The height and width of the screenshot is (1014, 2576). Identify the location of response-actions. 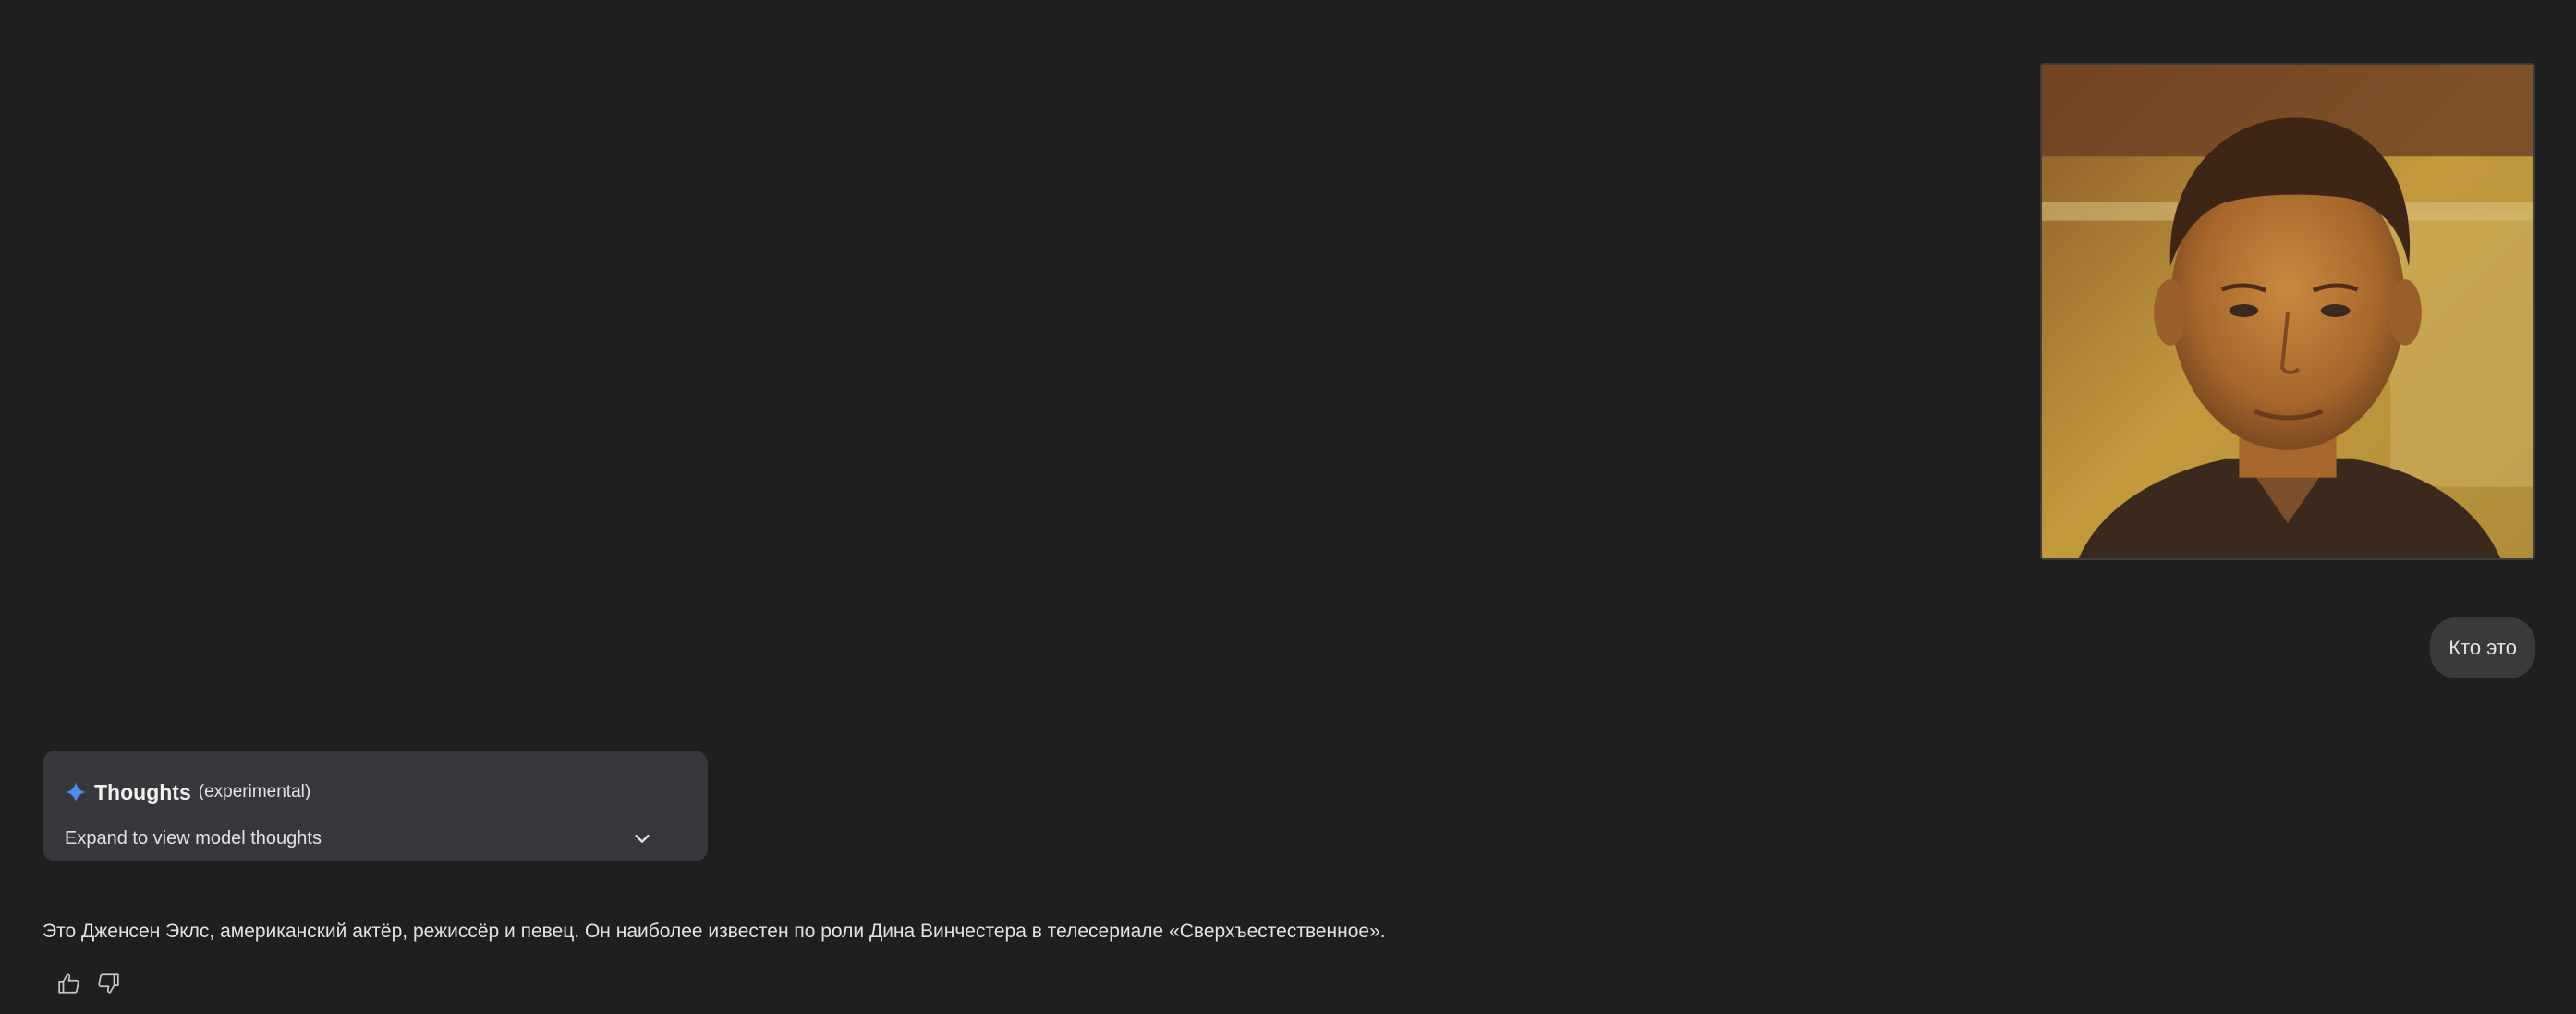
(88, 983).